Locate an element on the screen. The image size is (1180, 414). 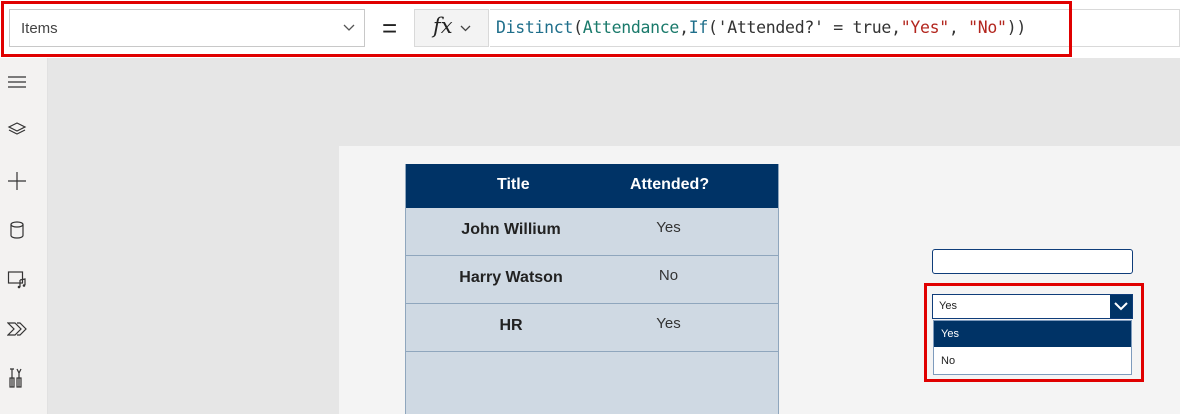
table-header: Title Attended? is located at coordinates (592, 186).